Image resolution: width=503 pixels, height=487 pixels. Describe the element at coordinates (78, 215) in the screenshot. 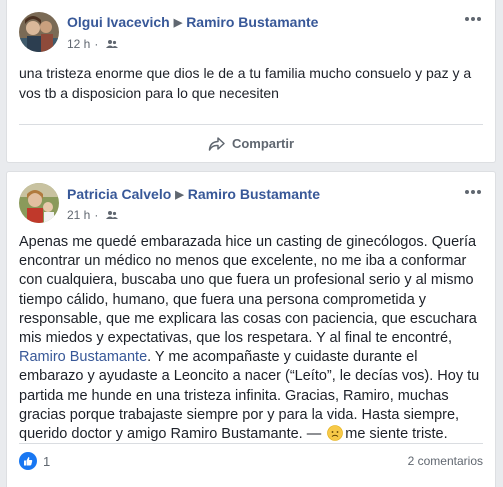

I see `timestamp: 21 h` at that location.